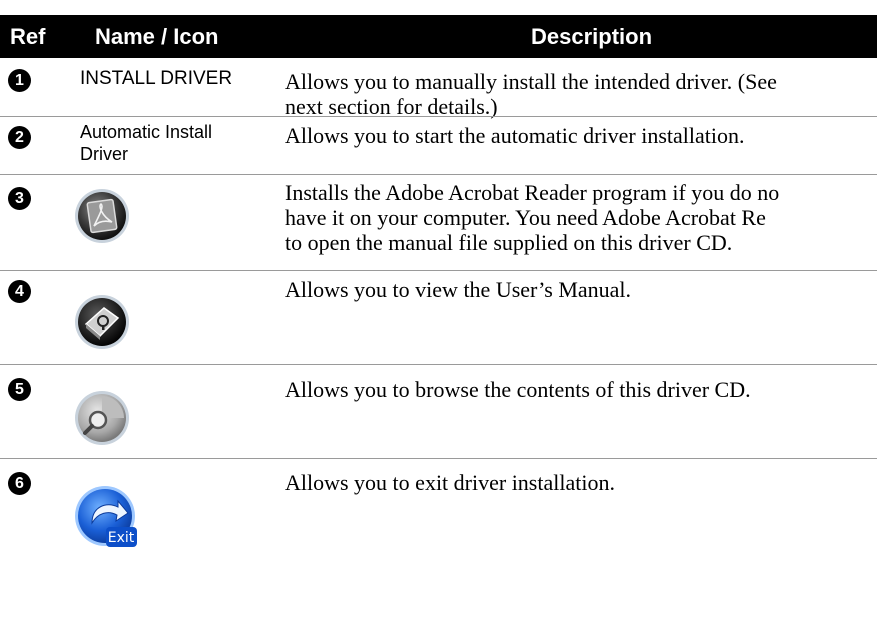 The image size is (877, 640). I want to click on ref-number-6: 6, so click(19, 483).